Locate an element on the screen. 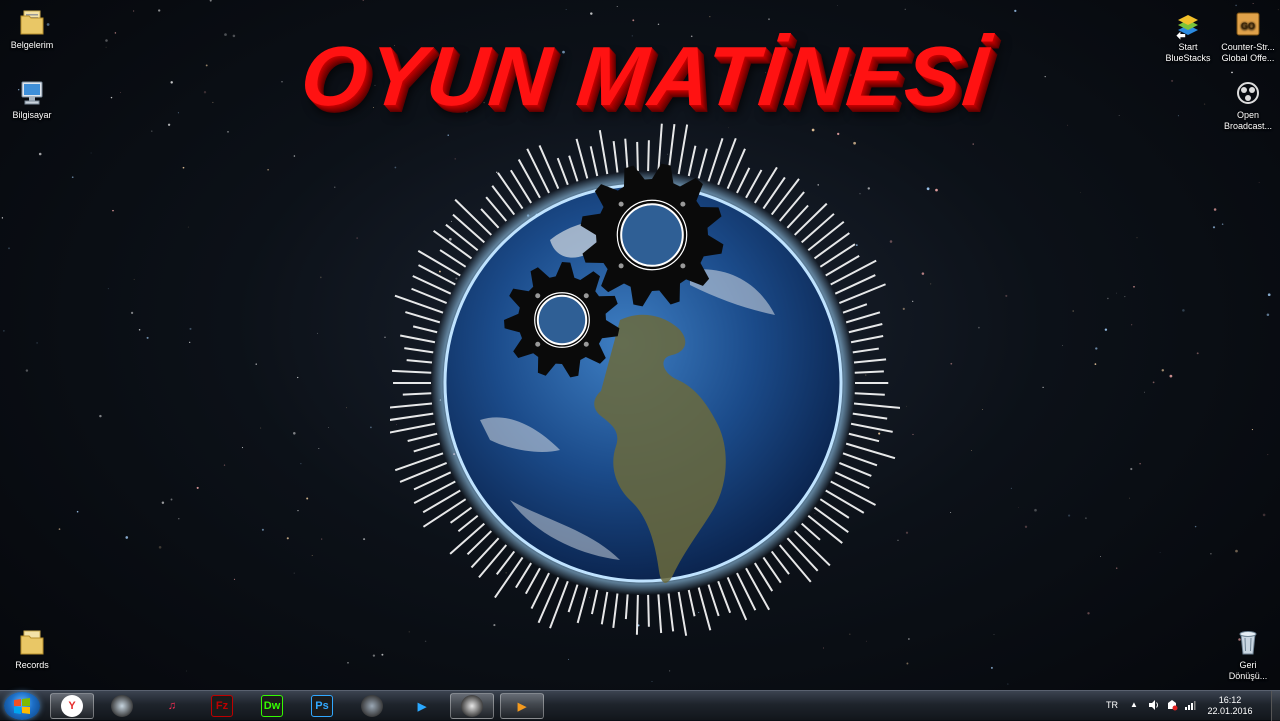 The width and height of the screenshot is (1280, 721). clock-date: 22.01.2016 is located at coordinates (1230, 711).